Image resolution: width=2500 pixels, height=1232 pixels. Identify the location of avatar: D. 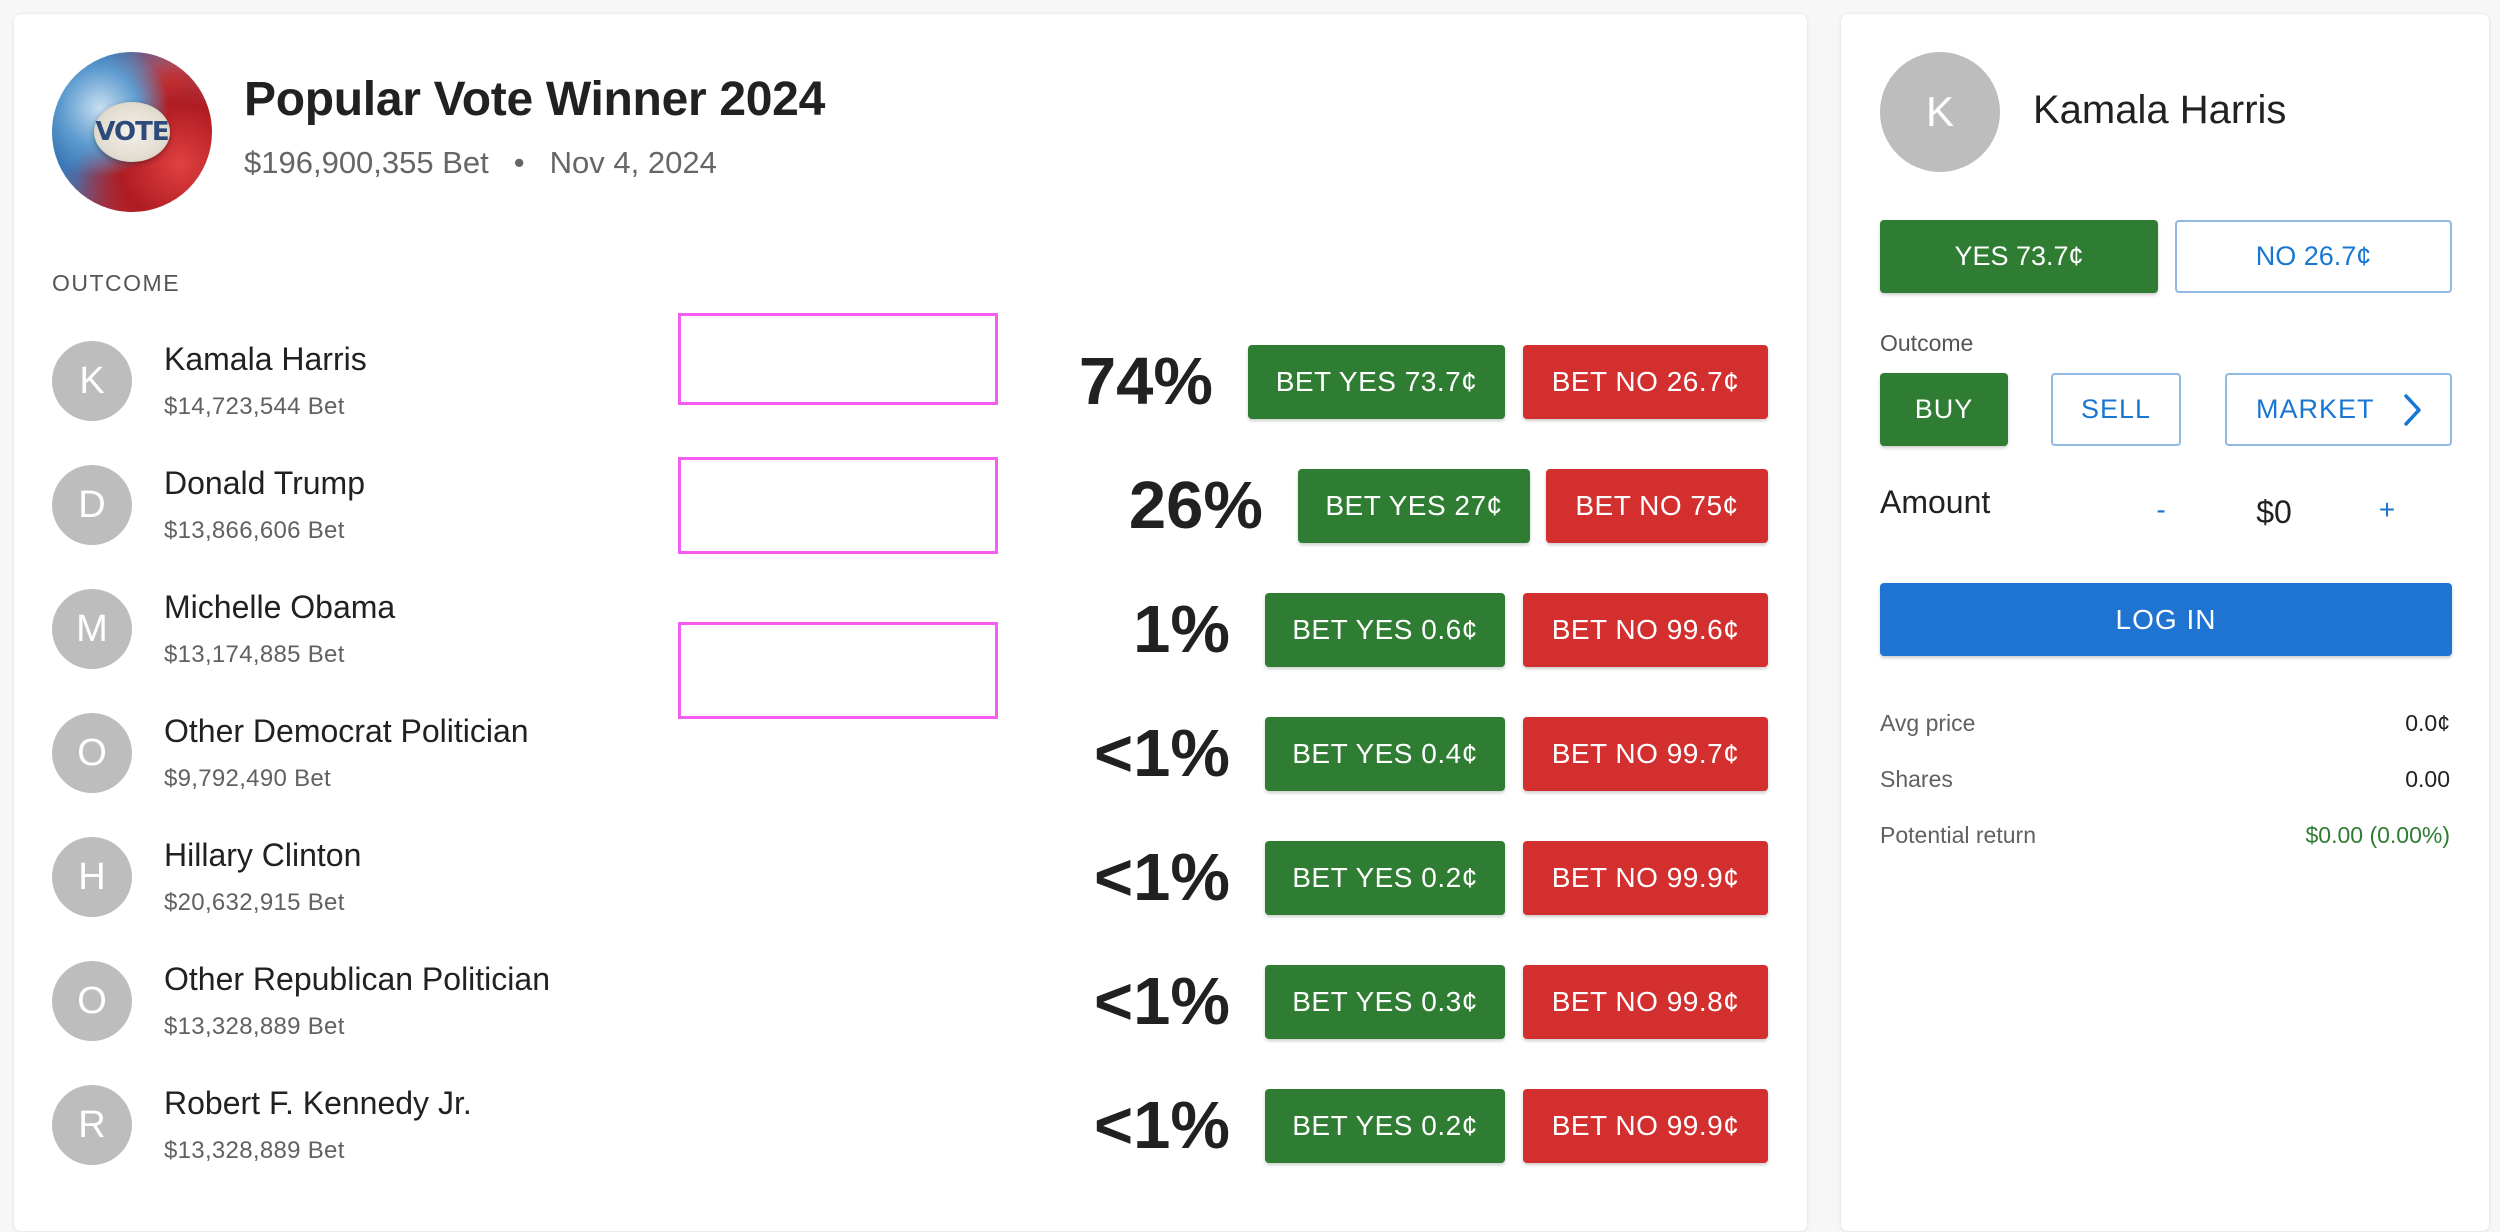
(92, 505).